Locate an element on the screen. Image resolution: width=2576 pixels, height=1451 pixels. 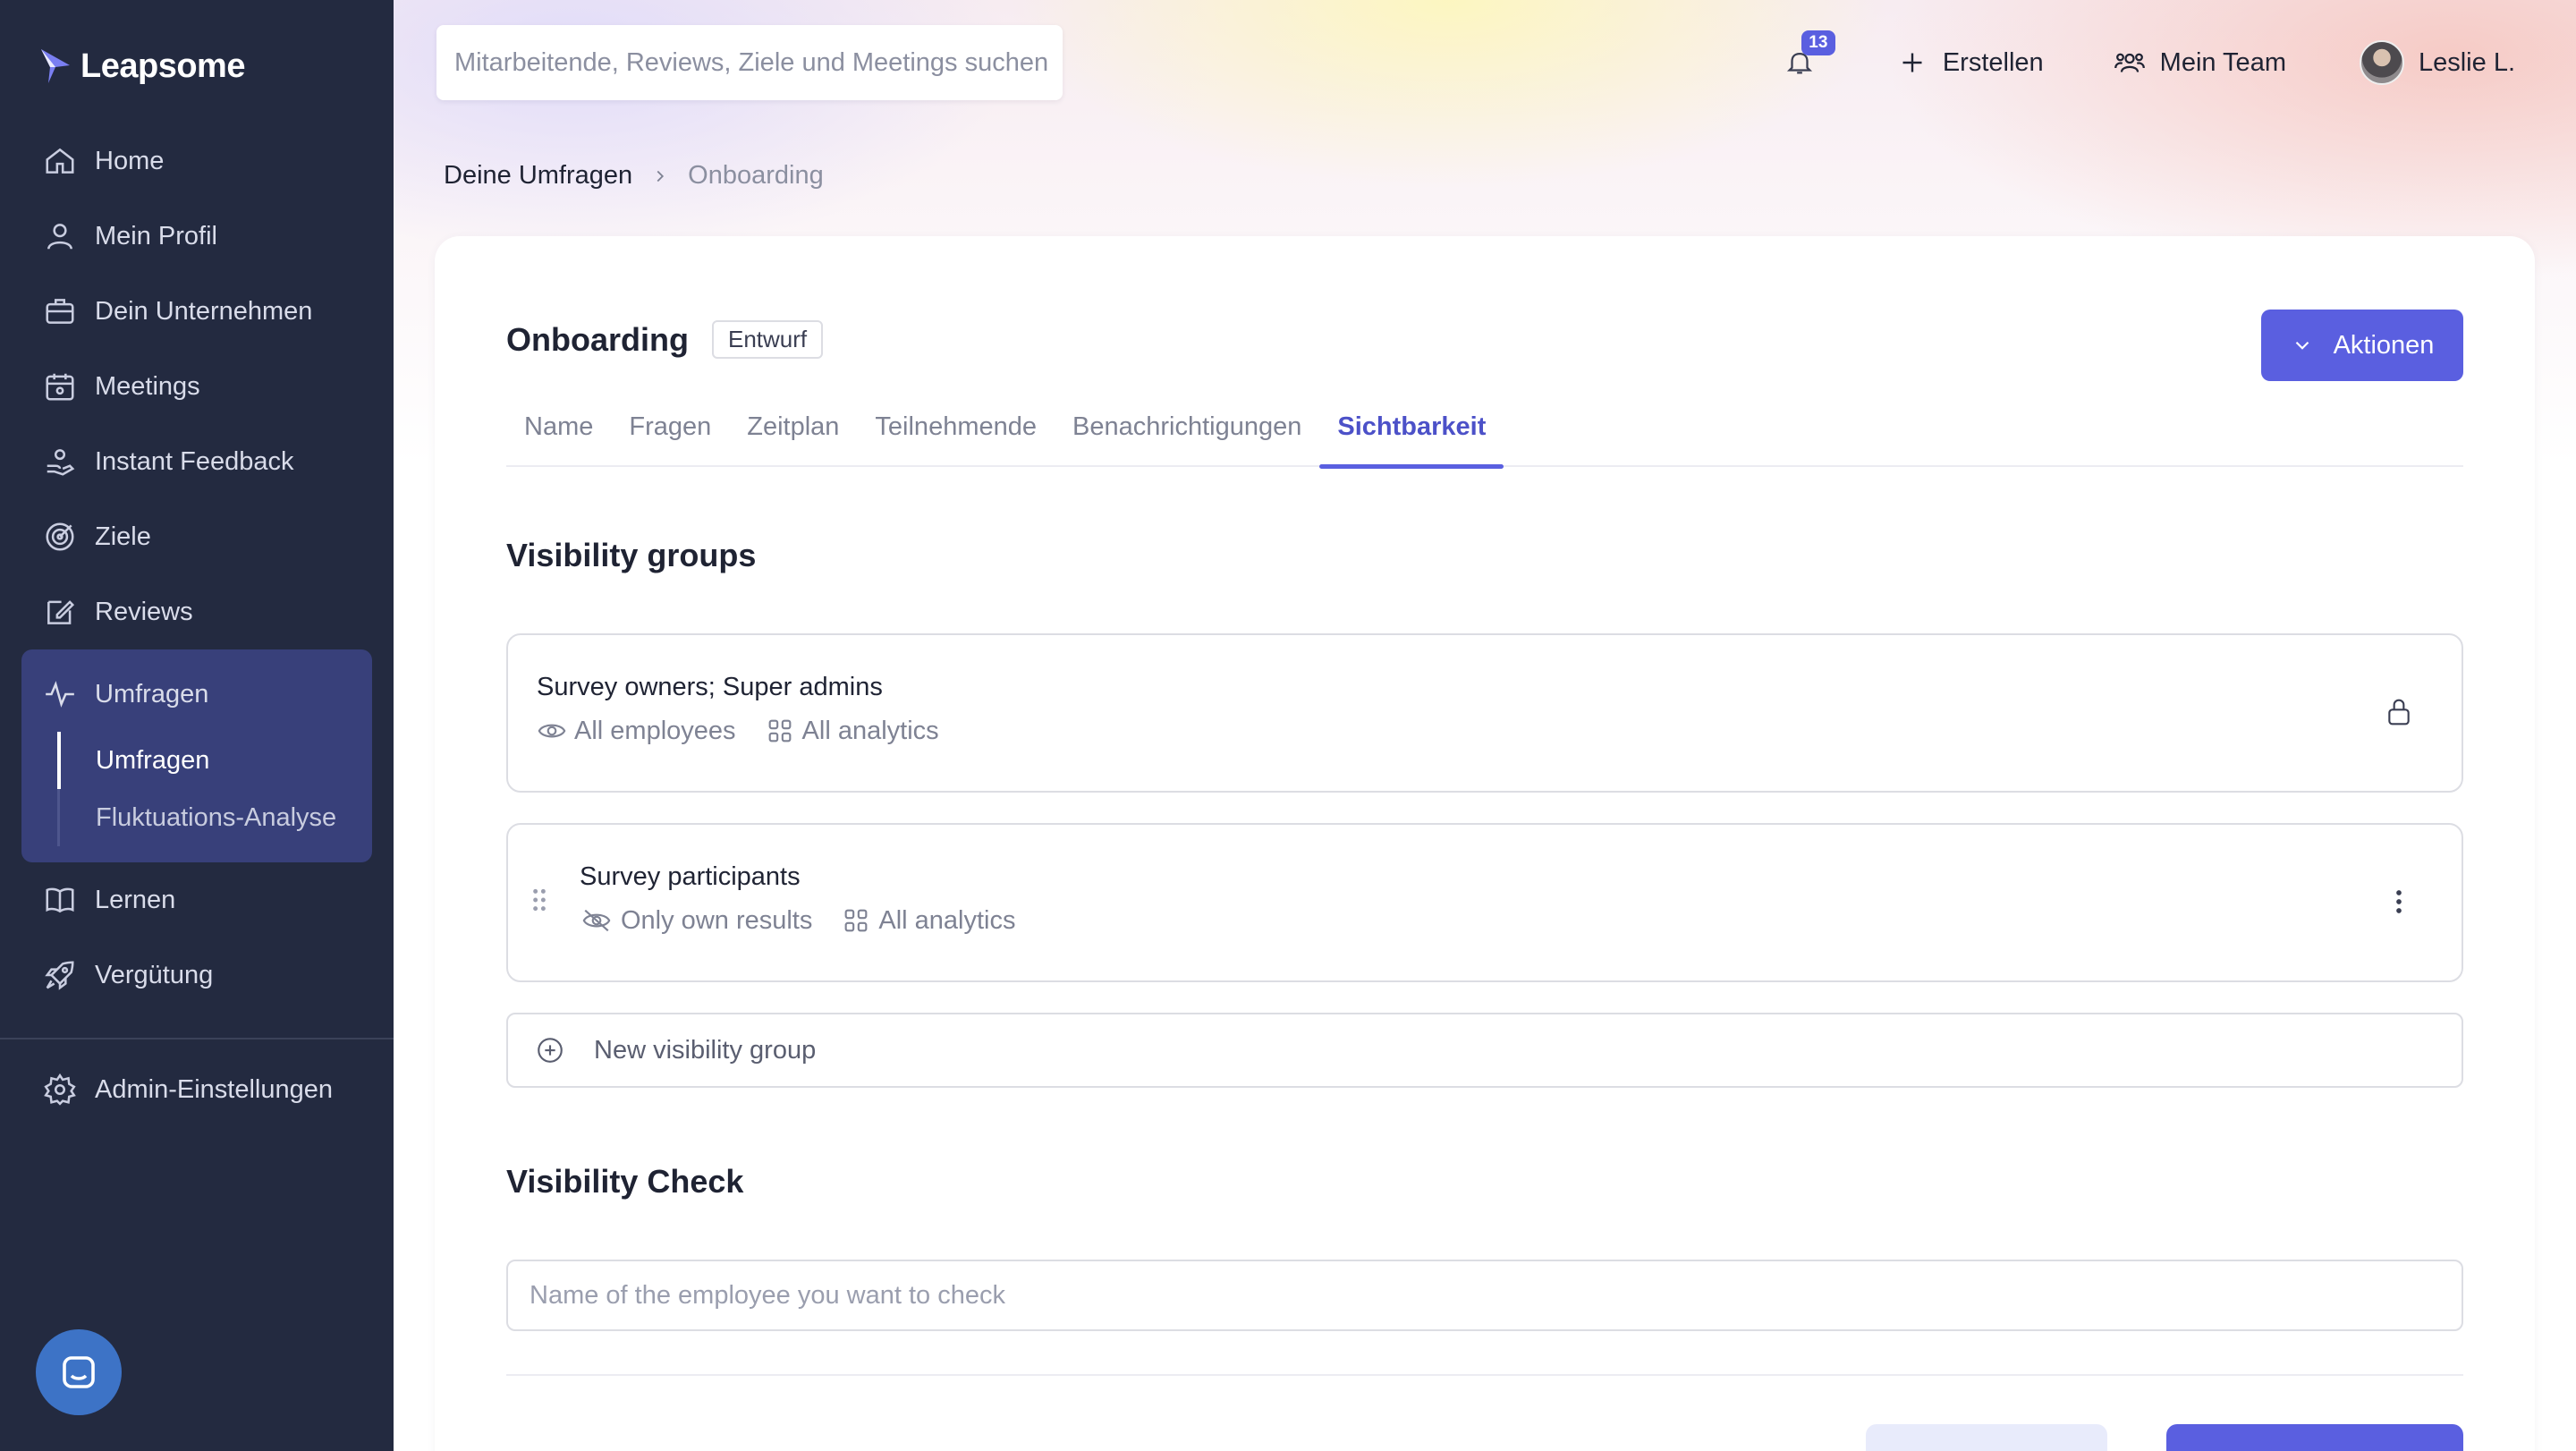
book-icon is located at coordinates (60, 900).